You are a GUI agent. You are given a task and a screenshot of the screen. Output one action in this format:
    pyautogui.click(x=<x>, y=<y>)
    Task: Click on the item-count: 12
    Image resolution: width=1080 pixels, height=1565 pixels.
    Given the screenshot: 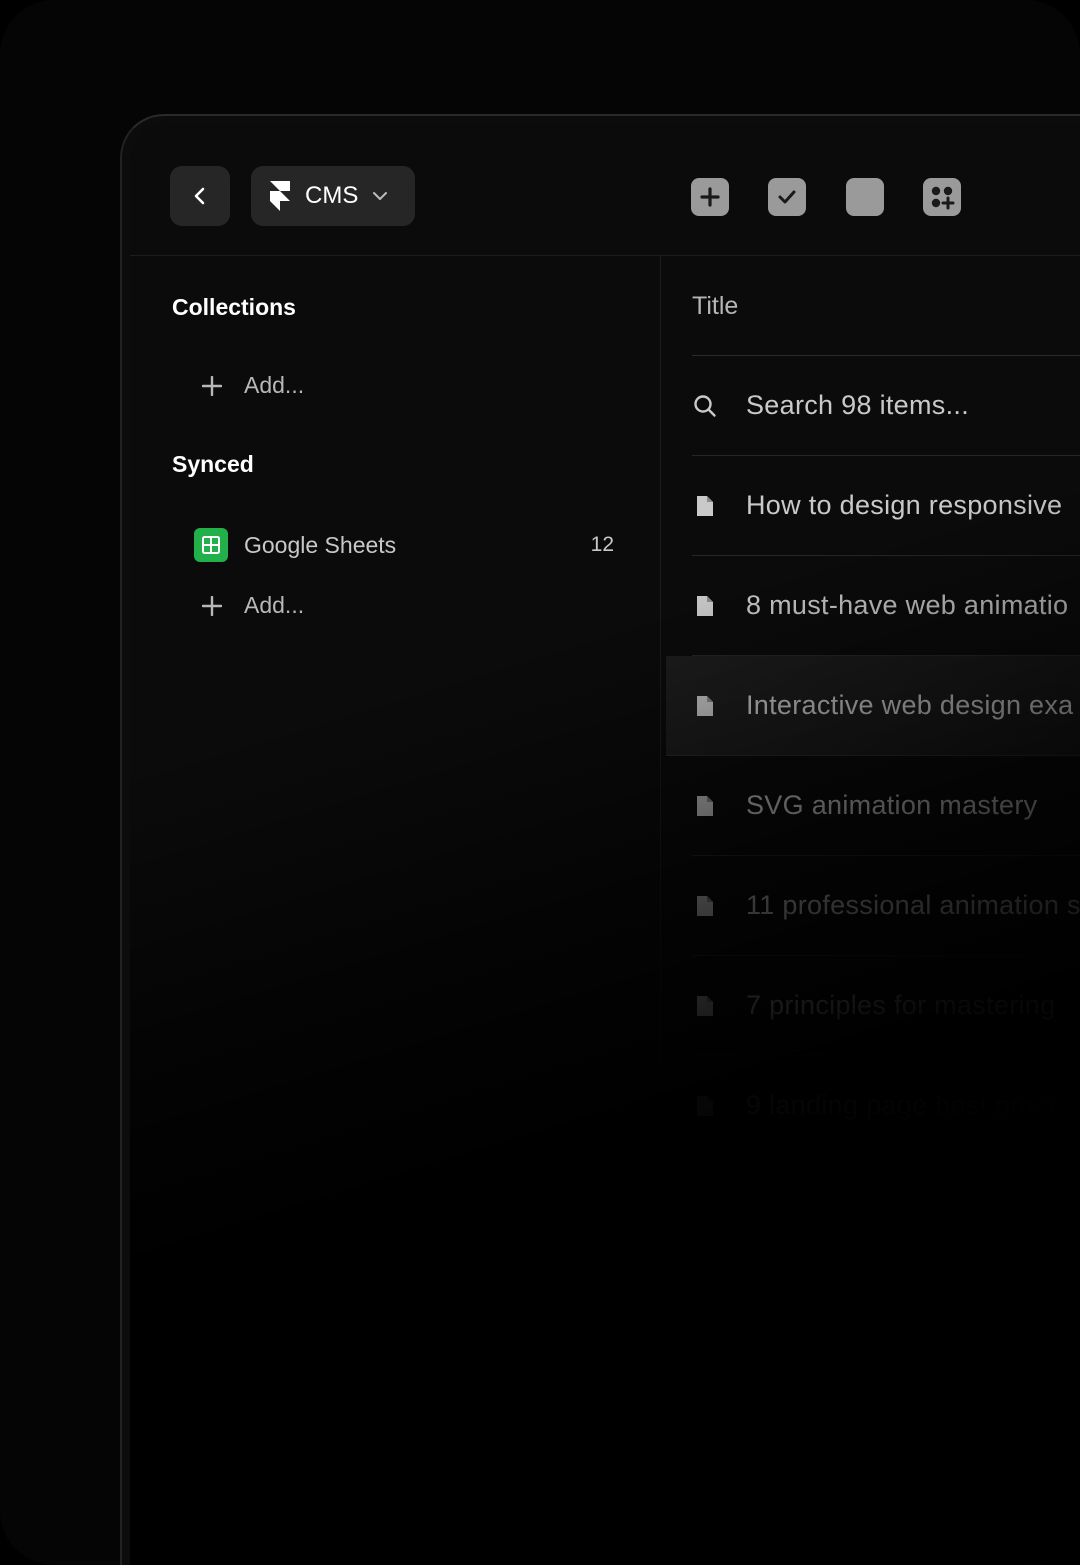 What is the action you would take?
    pyautogui.click(x=602, y=544)
    